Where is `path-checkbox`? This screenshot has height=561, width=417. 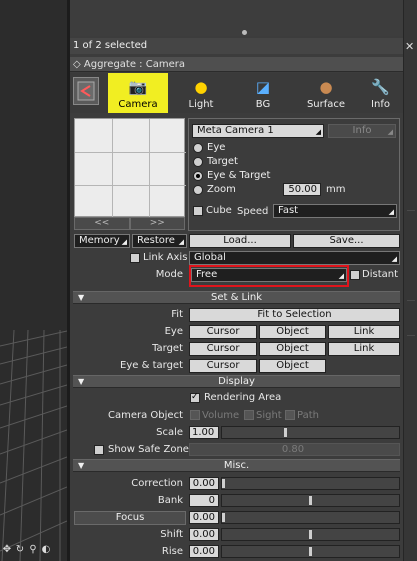 path-checkbox is located at coordinates (290, 415).